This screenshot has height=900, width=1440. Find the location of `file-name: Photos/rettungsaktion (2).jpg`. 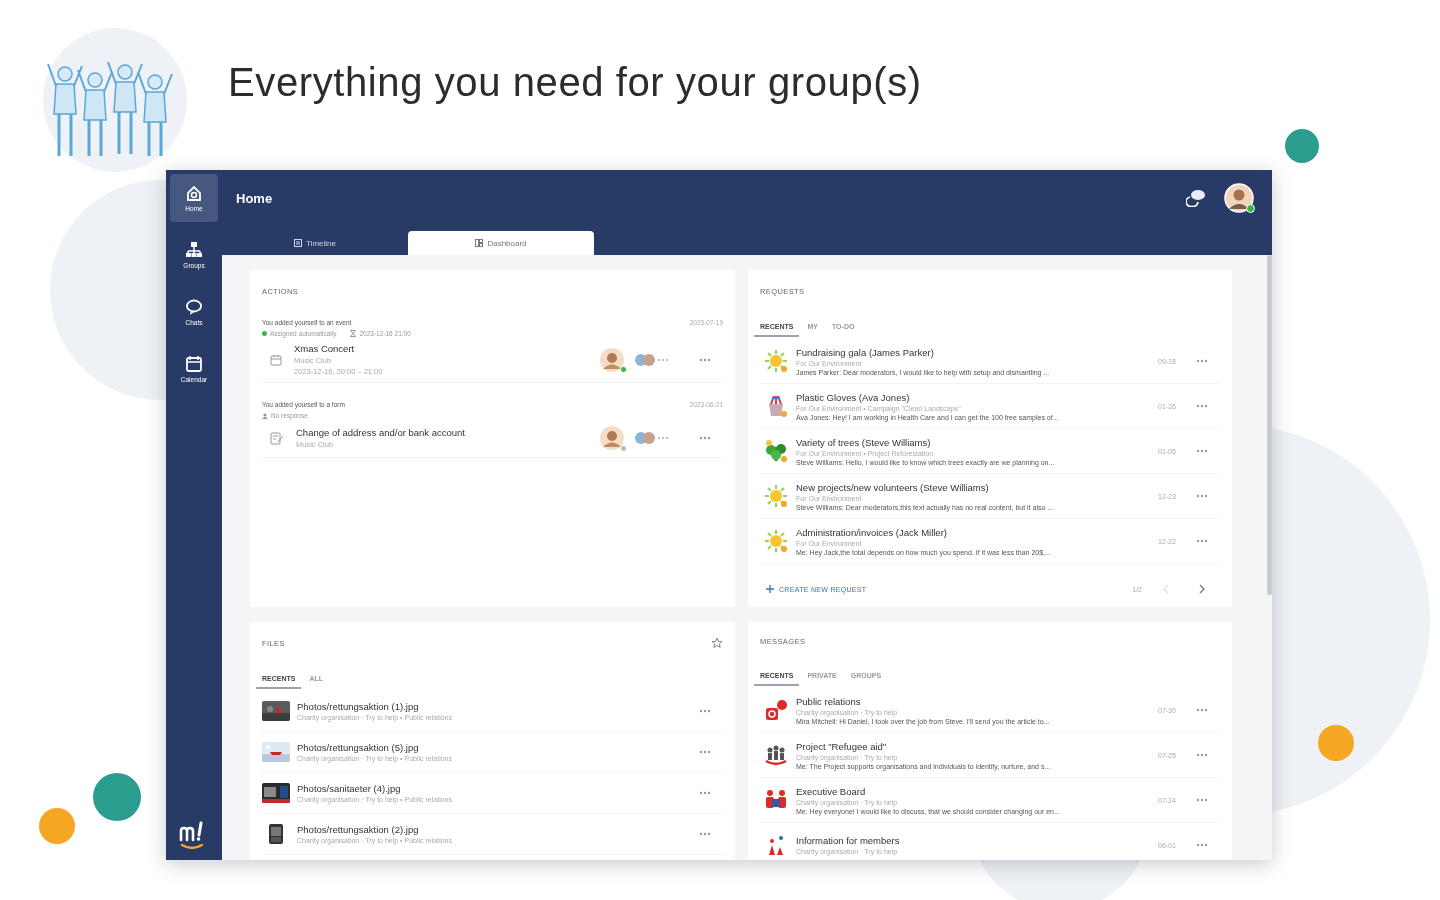

file-name: Photos/rettungsaktion (2).jpg is located at coordinates (358, 829).